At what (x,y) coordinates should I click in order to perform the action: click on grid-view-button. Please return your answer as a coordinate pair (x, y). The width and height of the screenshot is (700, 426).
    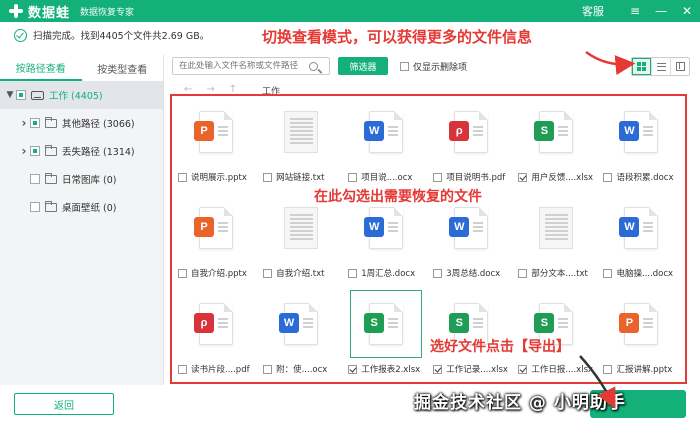
    Looking at the image, I should click on (641, 66).